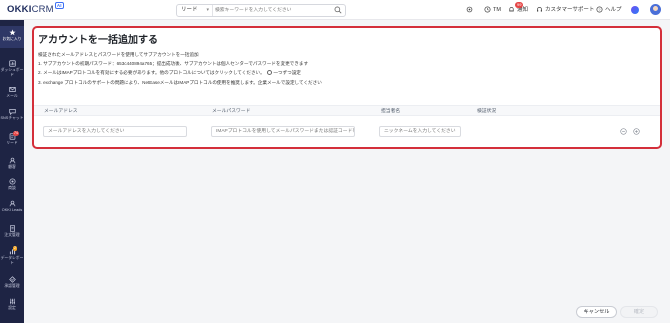  What do you see at coordinates (420, 131) in the screenshot?
I see `nickname-input` at bounding box center [420, 131].